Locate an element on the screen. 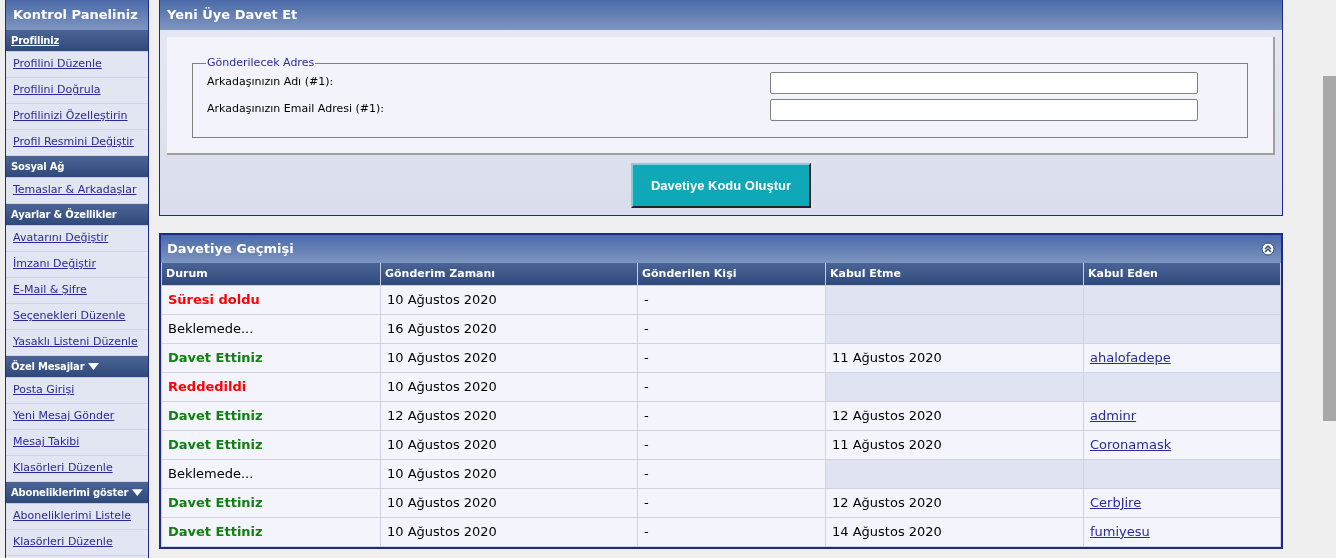 The width and height of the screenshot is (1336, 558). fieldset-legend: Gönderilecek Adres is located at coordinates (261, 63).